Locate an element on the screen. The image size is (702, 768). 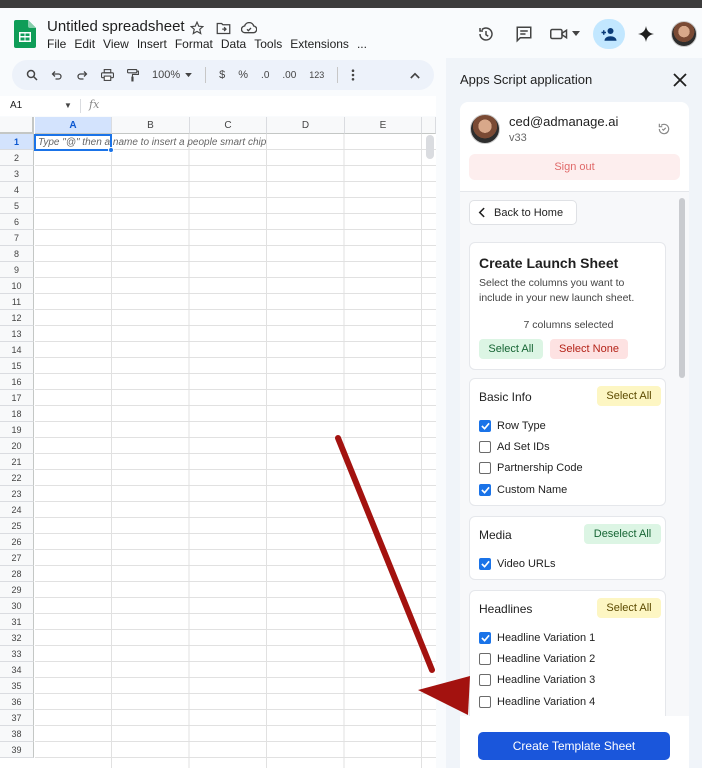
row-header: 10 is located at coordinates (17, 286).